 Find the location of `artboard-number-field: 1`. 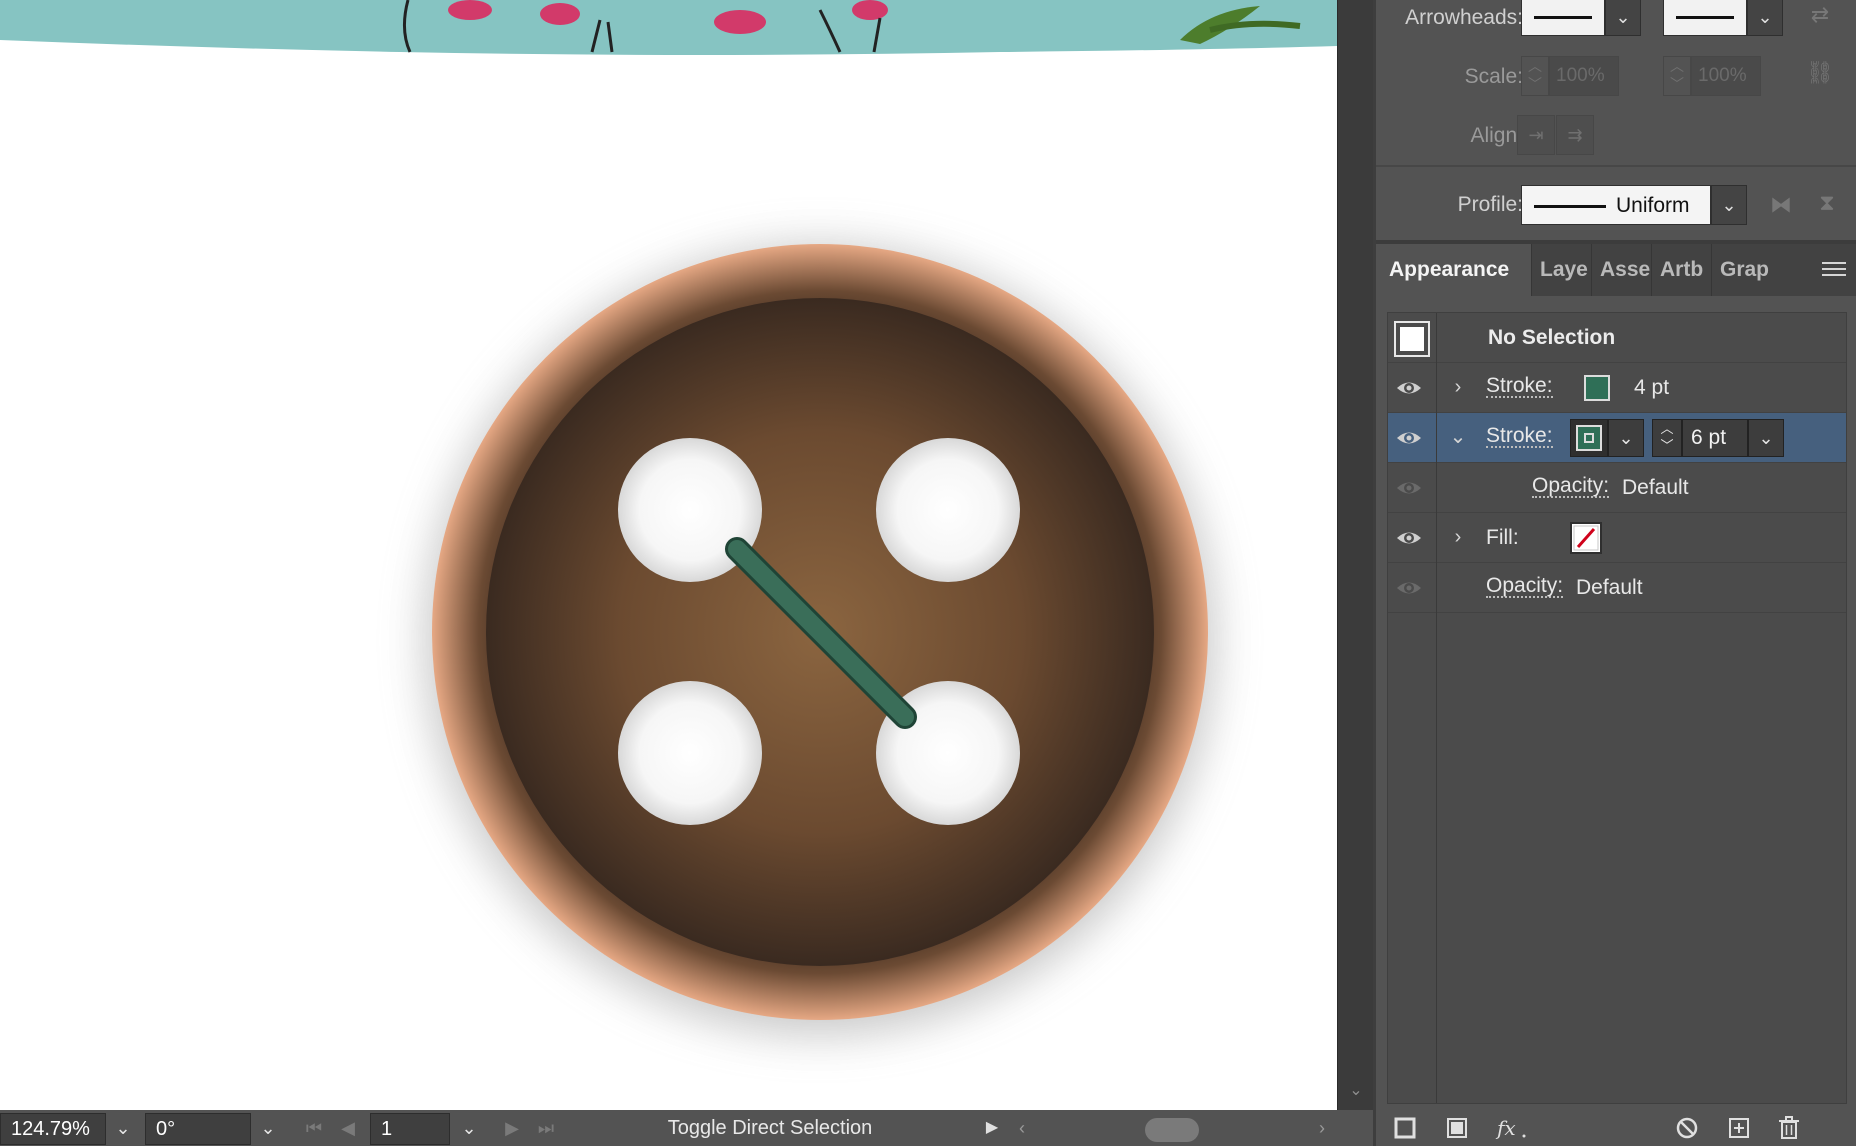

artboard-number-field: 1 is located at coordinates (410, 1129).